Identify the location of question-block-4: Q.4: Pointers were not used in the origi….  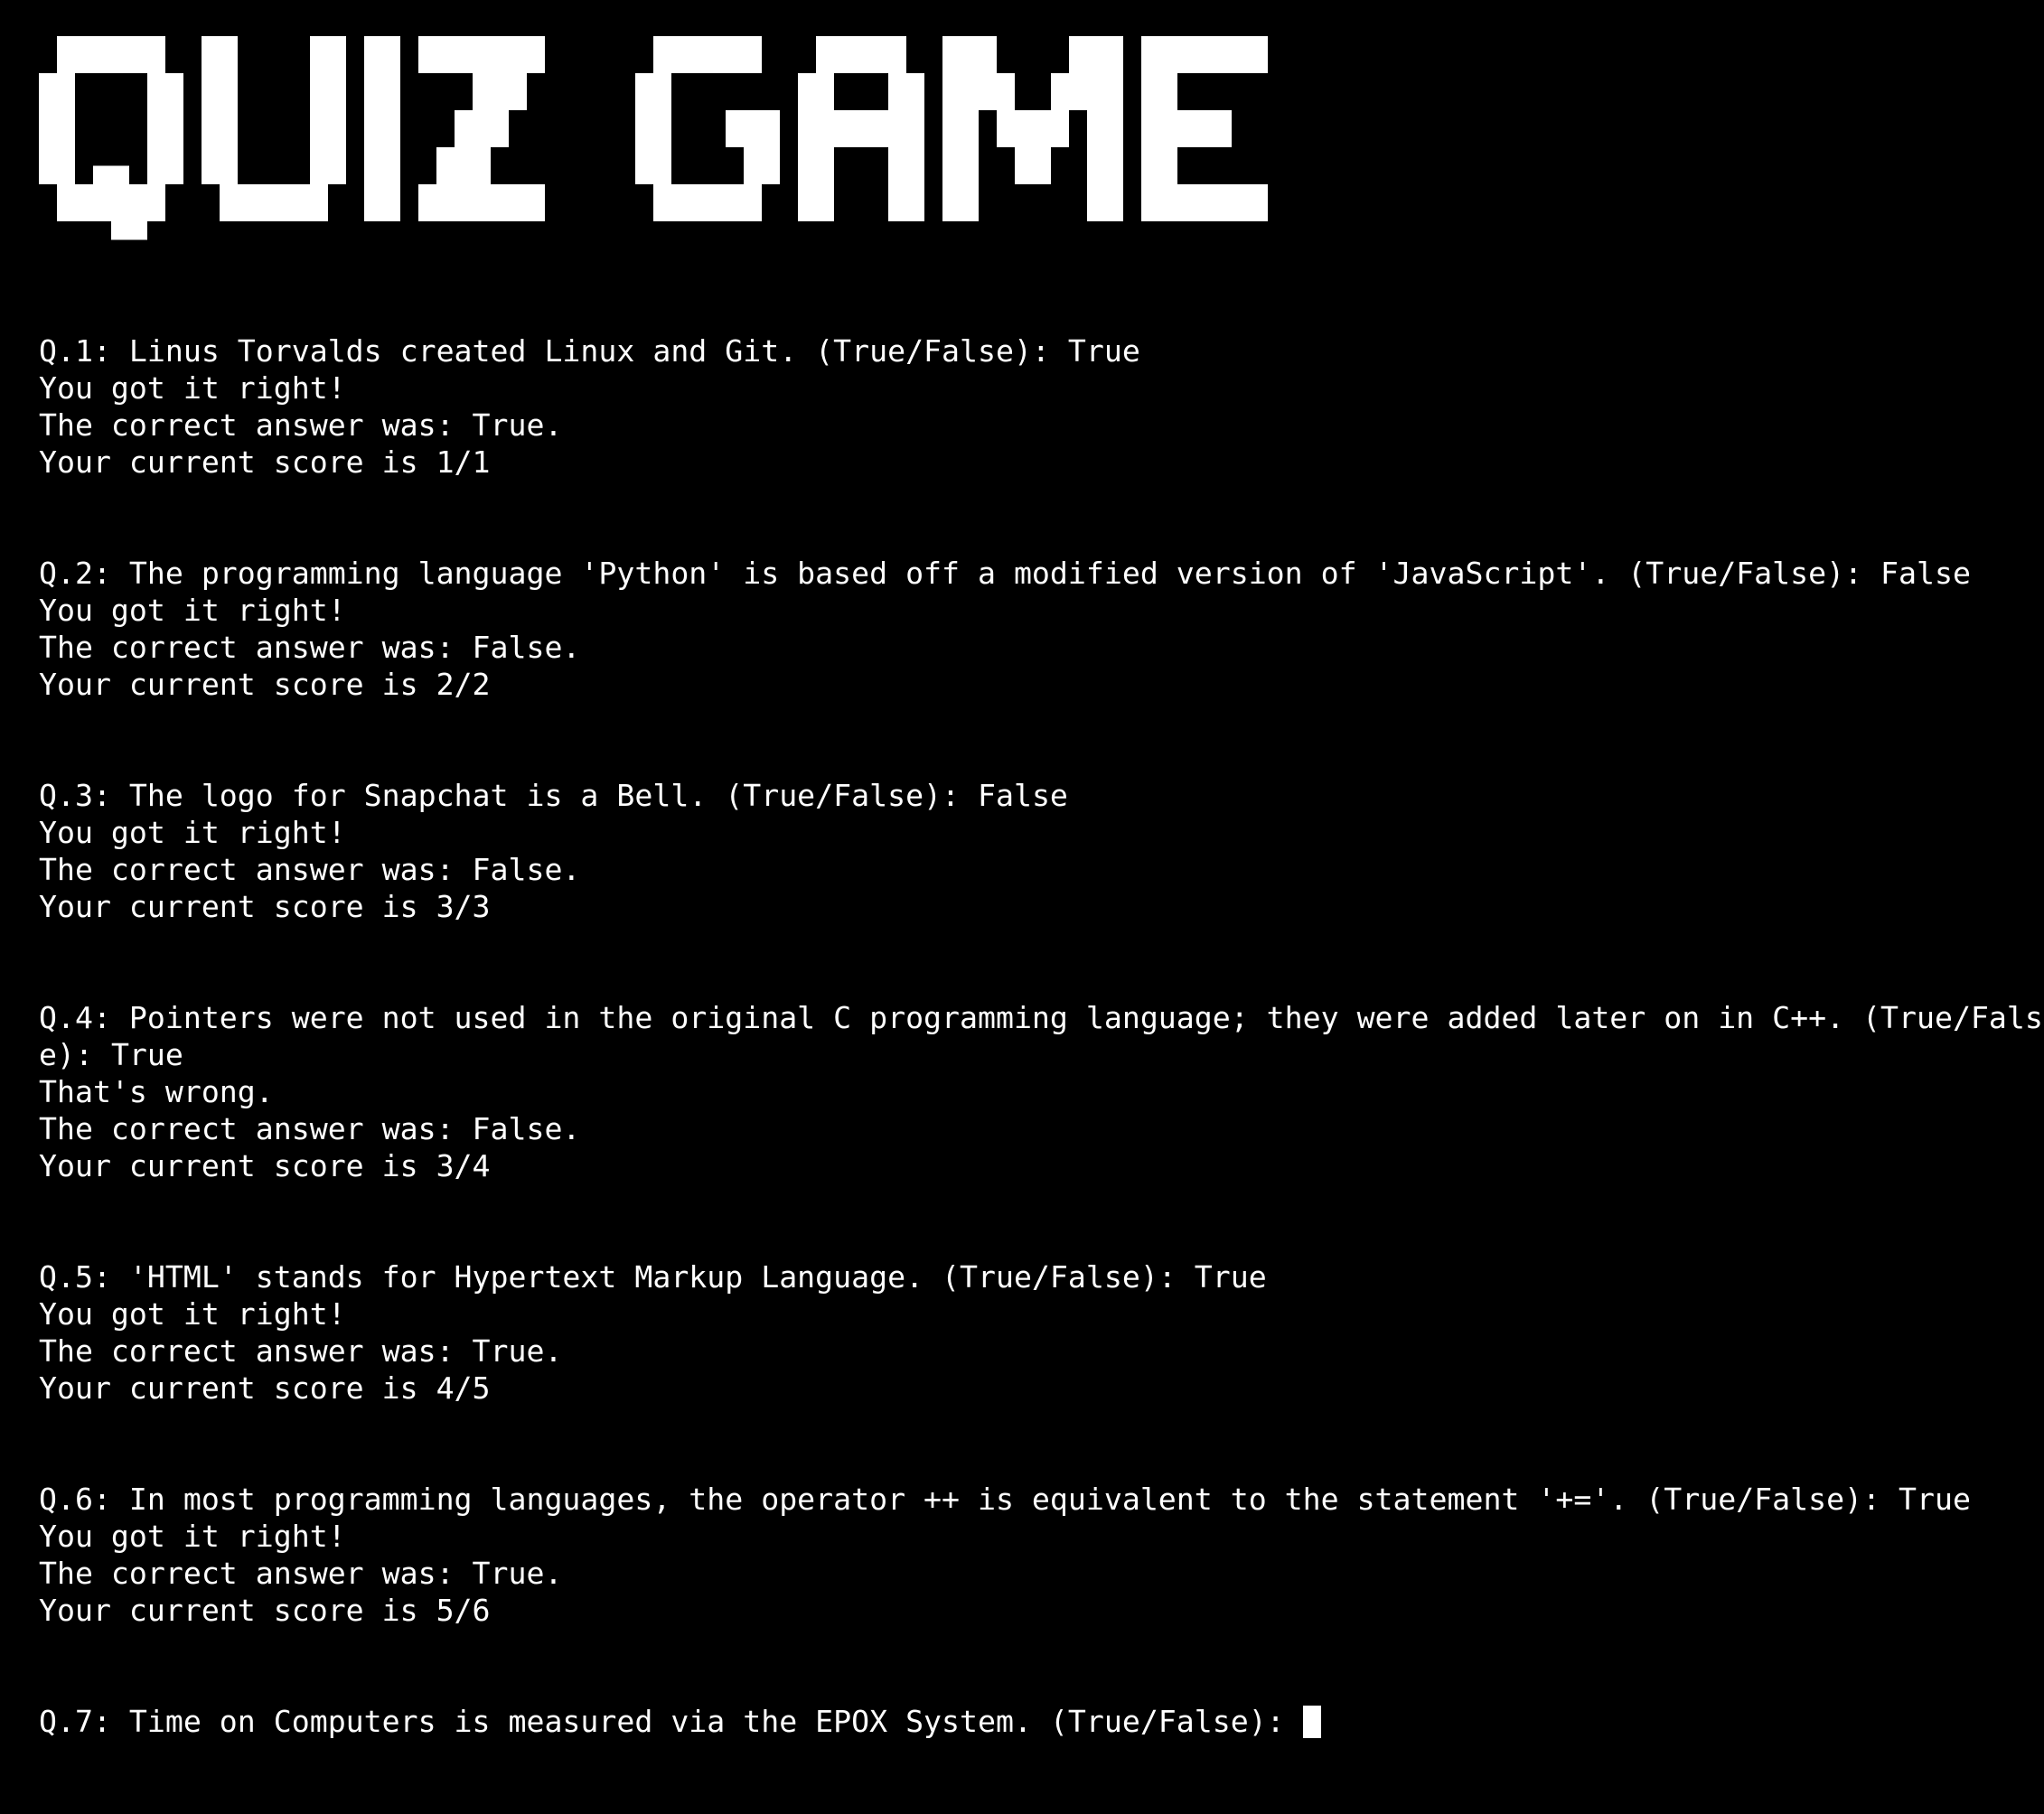
(1041, 1091).